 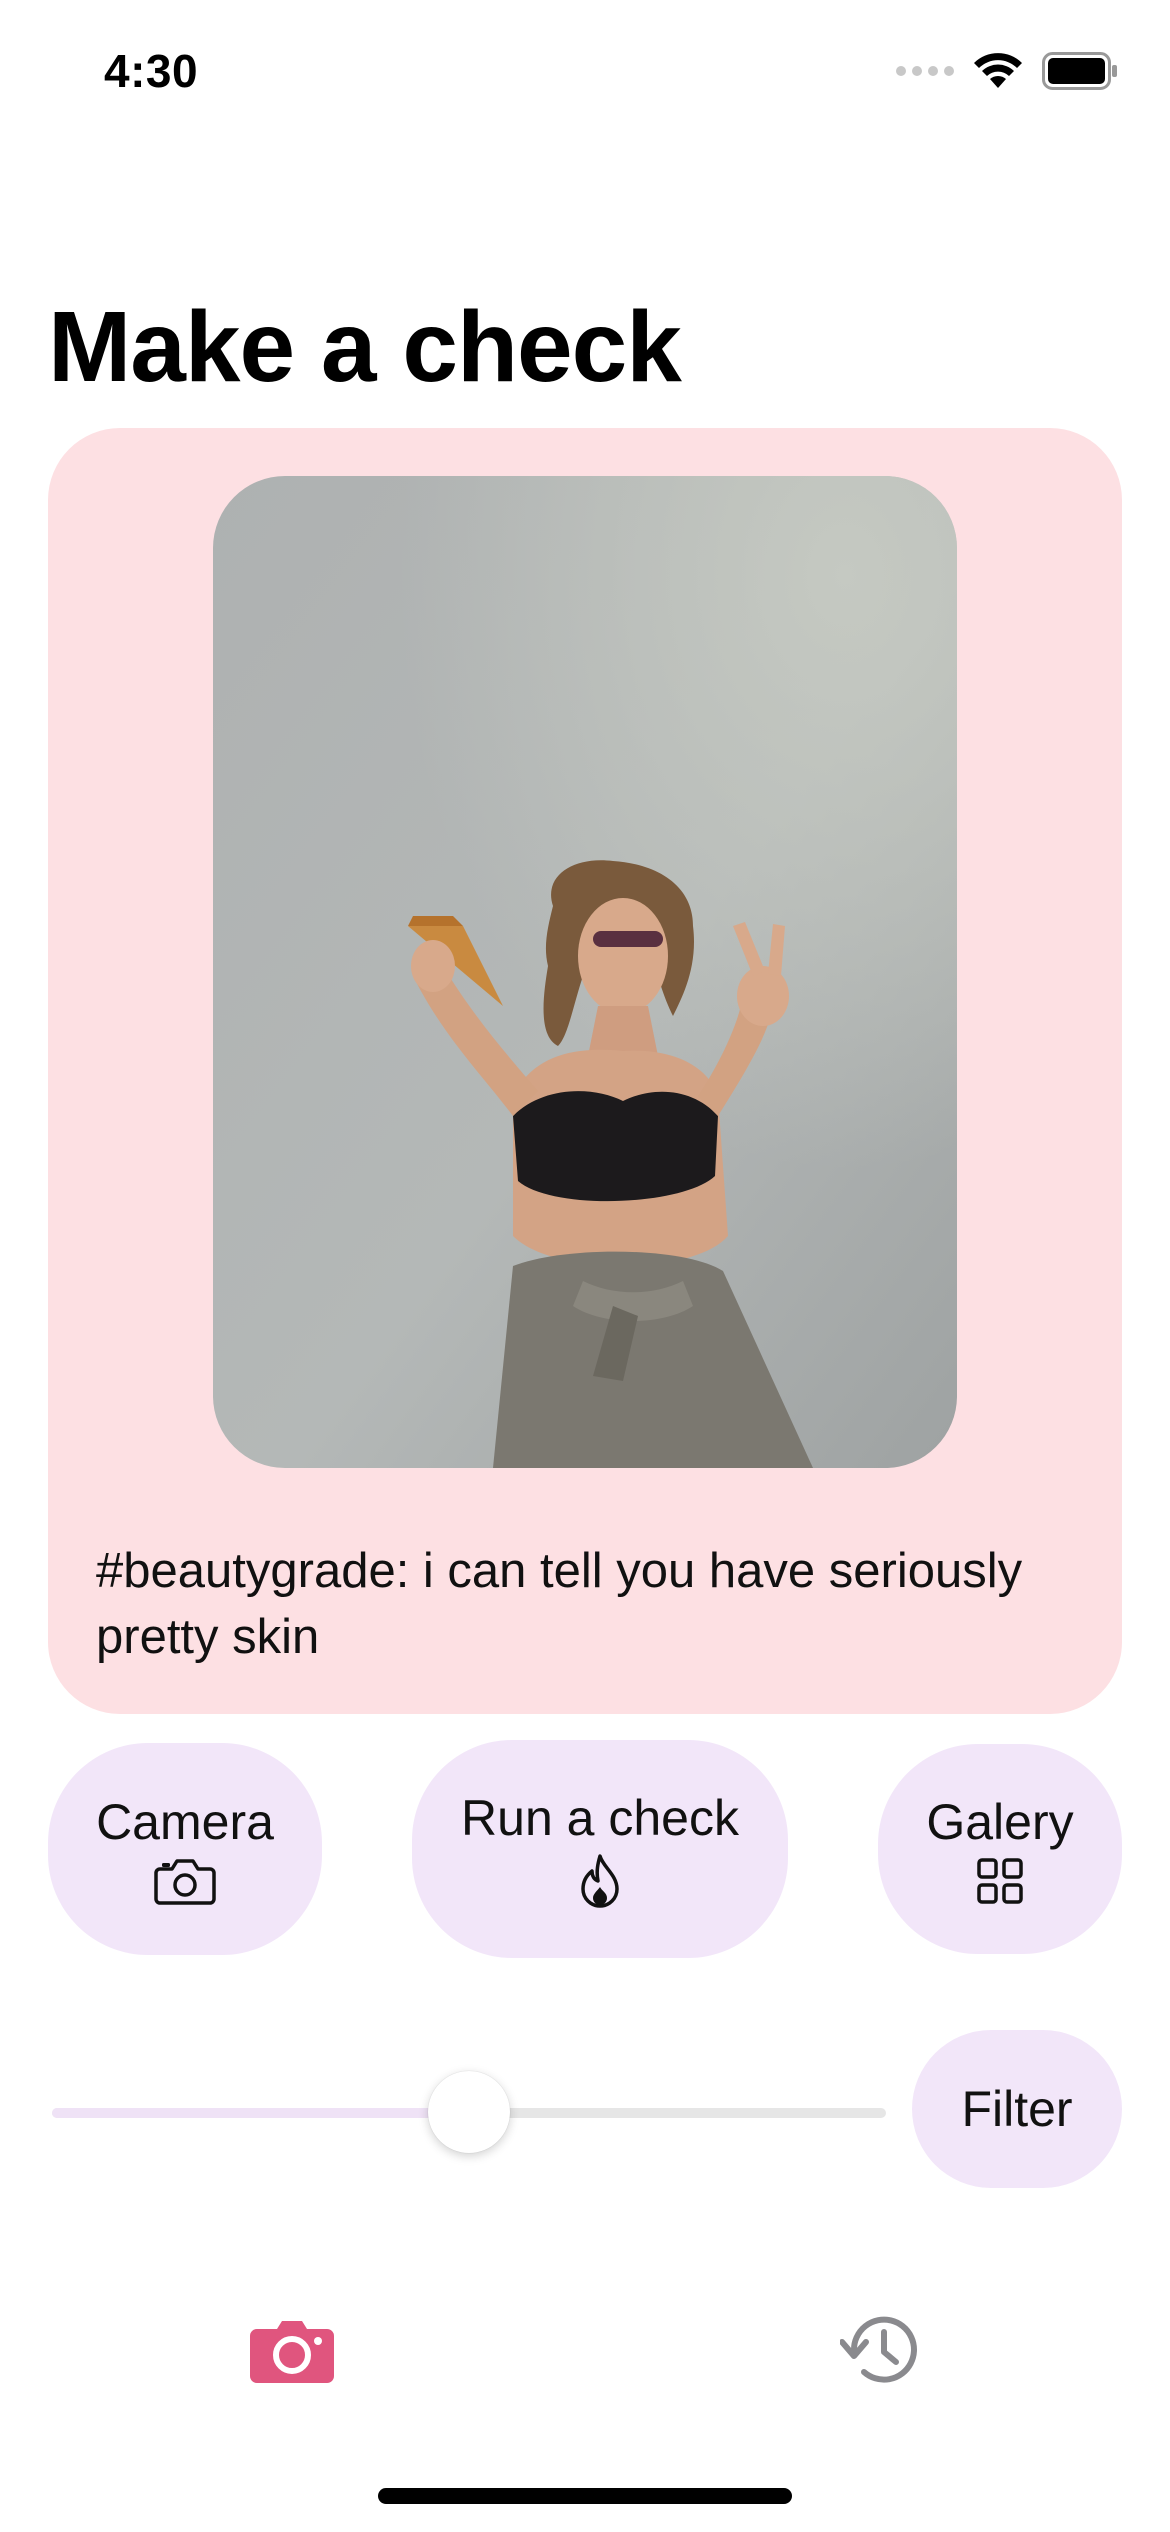 I want to click on slider-fill, so click(x=260, y=2113).